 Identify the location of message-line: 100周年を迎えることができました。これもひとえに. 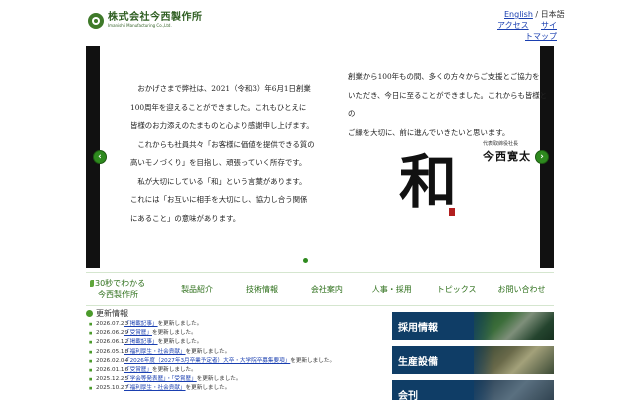
(218, 107).